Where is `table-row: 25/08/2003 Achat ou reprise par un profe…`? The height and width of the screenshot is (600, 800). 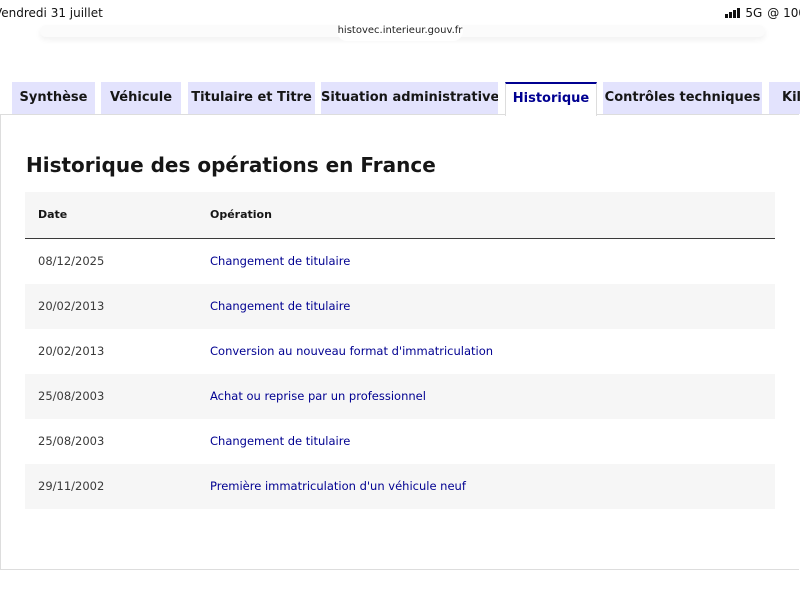 table-row: 25/08/2003 Achat ou reprise par un profe… is located at coordinates (400, 396).